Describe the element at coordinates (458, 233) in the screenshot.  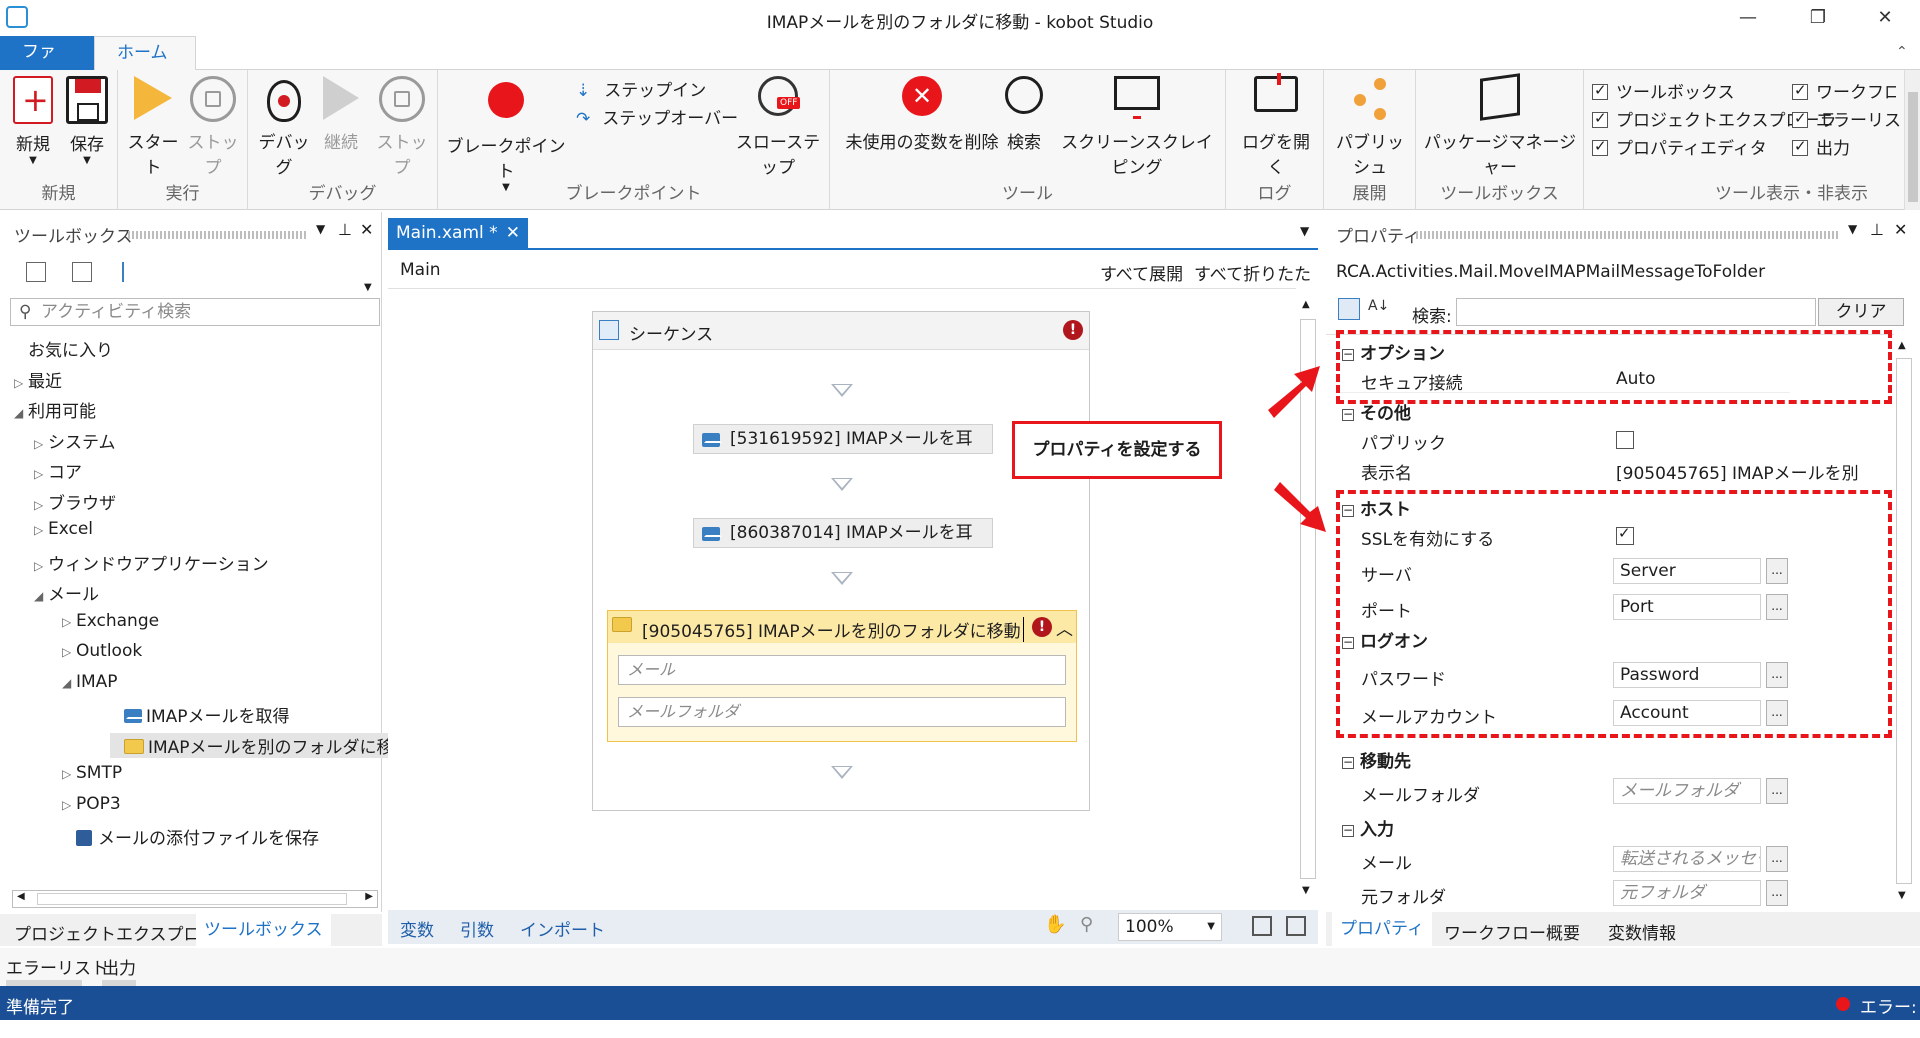
I see `tab-main-xaml: Main.xaml * ✕` at that location.